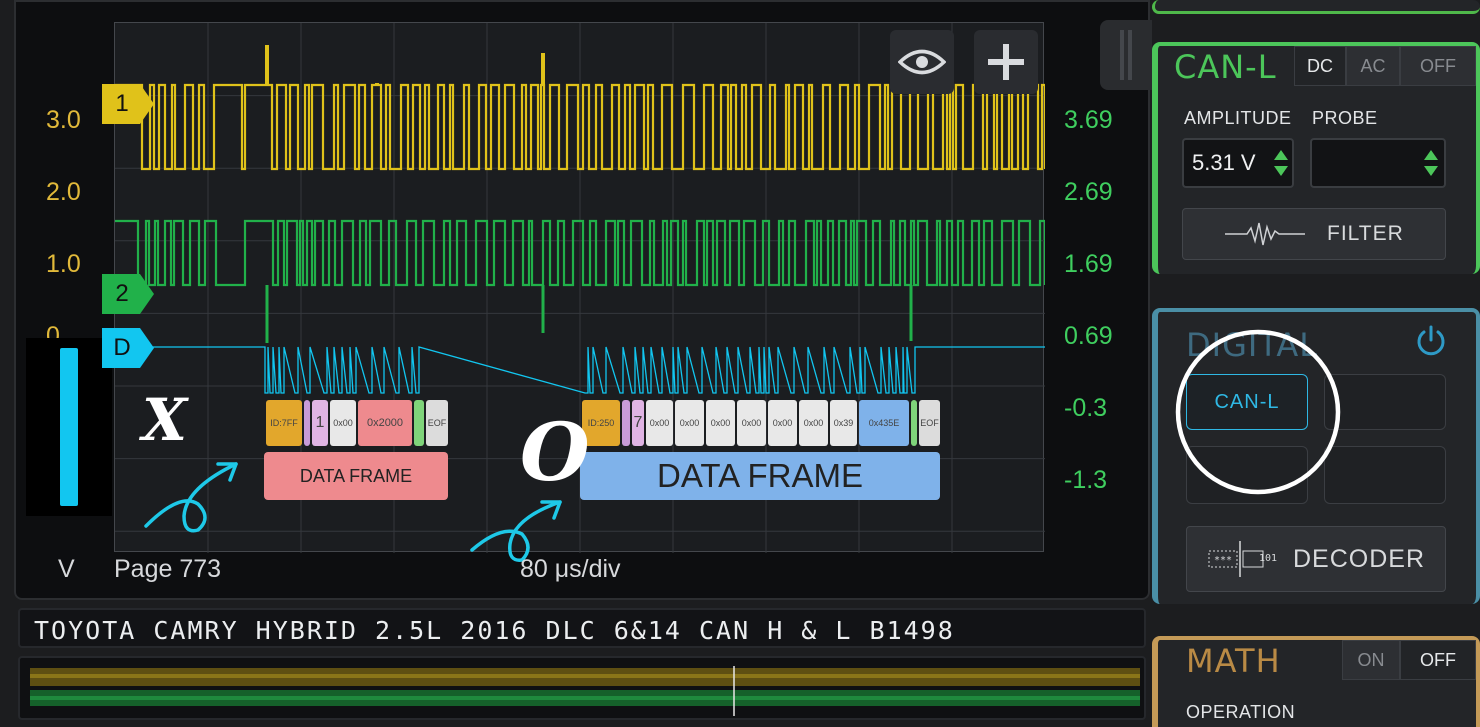 The height and width of the screenshot is (727, 1480). I want to click on marker-label: 2, so click(122, 293).